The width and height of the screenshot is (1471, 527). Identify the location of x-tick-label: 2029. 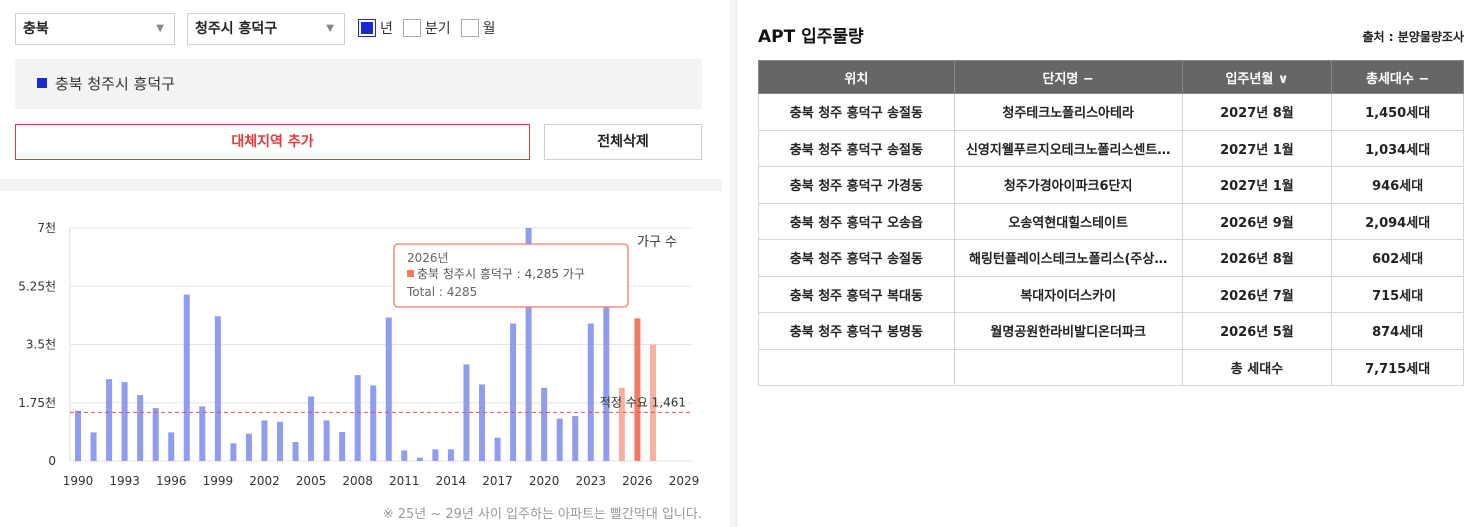
(684, 481).